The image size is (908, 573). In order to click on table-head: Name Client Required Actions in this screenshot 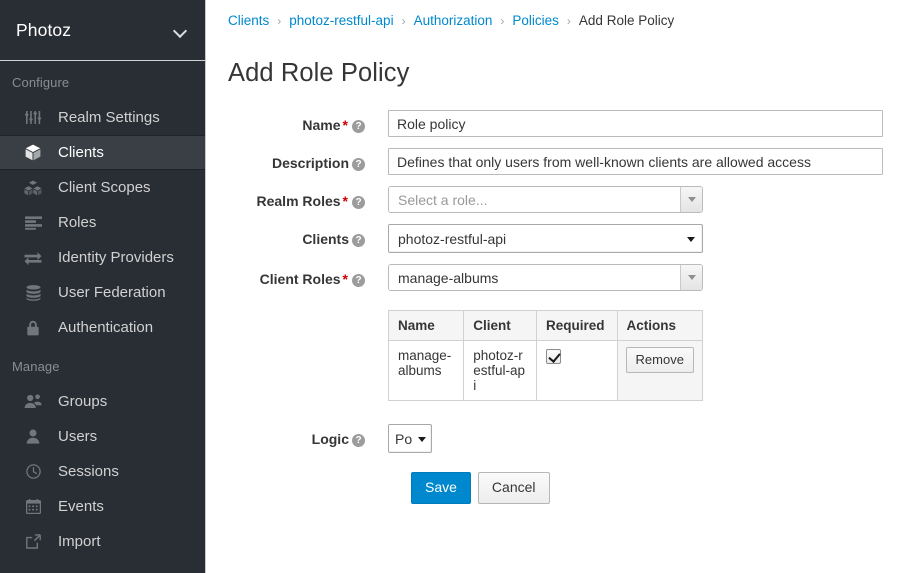, I will do `click(545, 325)`.